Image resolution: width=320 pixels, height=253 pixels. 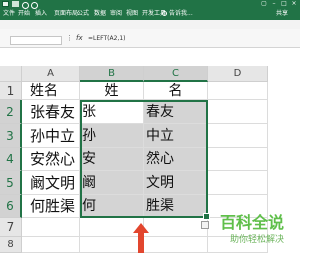 I want to click on column-header-a: A, so click(x=51, y=74).